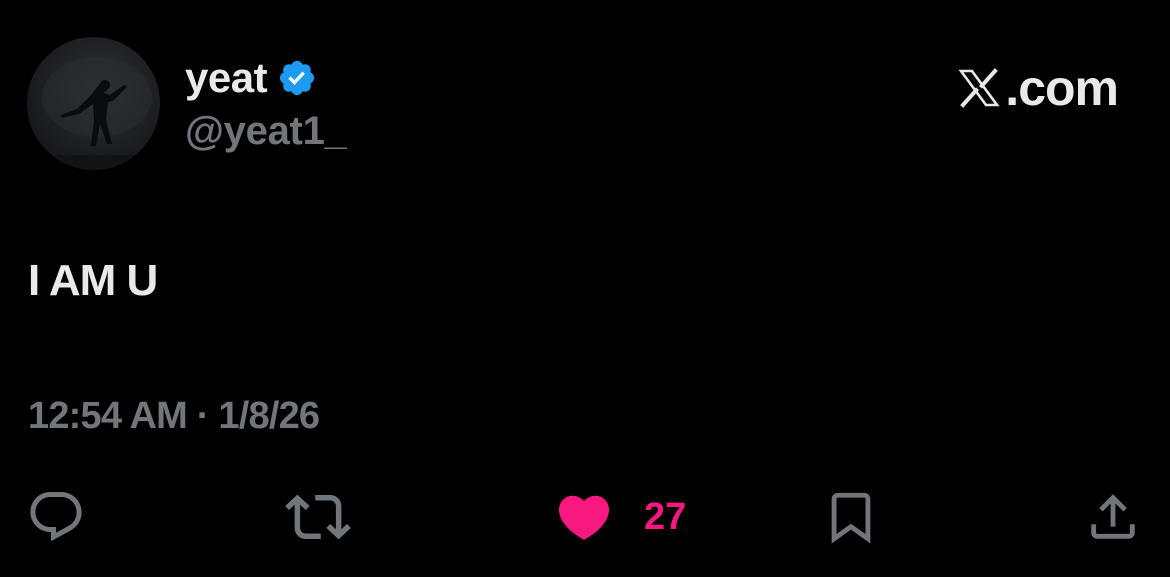 This screenshot has width=1170, height=577. Describe the element at coordinates (1062, 88) in the screenshot. I see `brand-text: .com` at that location.